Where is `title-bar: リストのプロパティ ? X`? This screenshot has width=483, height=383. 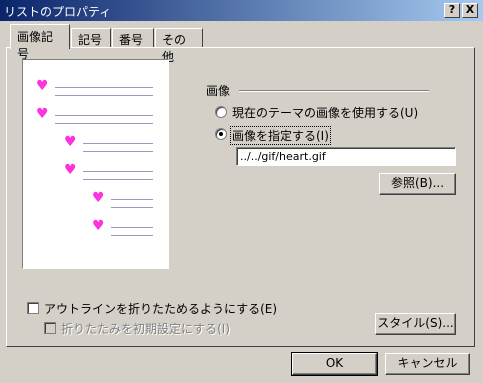
title-bar: リストのプロパティ ? X is located at coordinates (241, 11).